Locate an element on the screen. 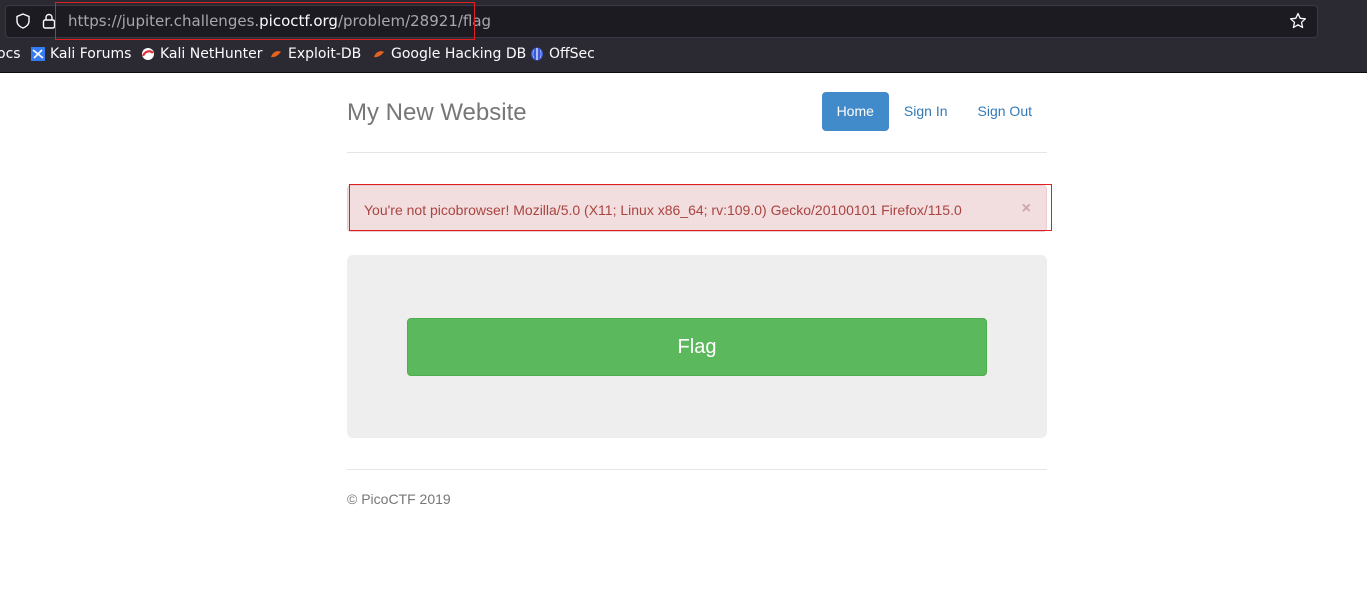  lock-icon is located at coordinates (49, 21).